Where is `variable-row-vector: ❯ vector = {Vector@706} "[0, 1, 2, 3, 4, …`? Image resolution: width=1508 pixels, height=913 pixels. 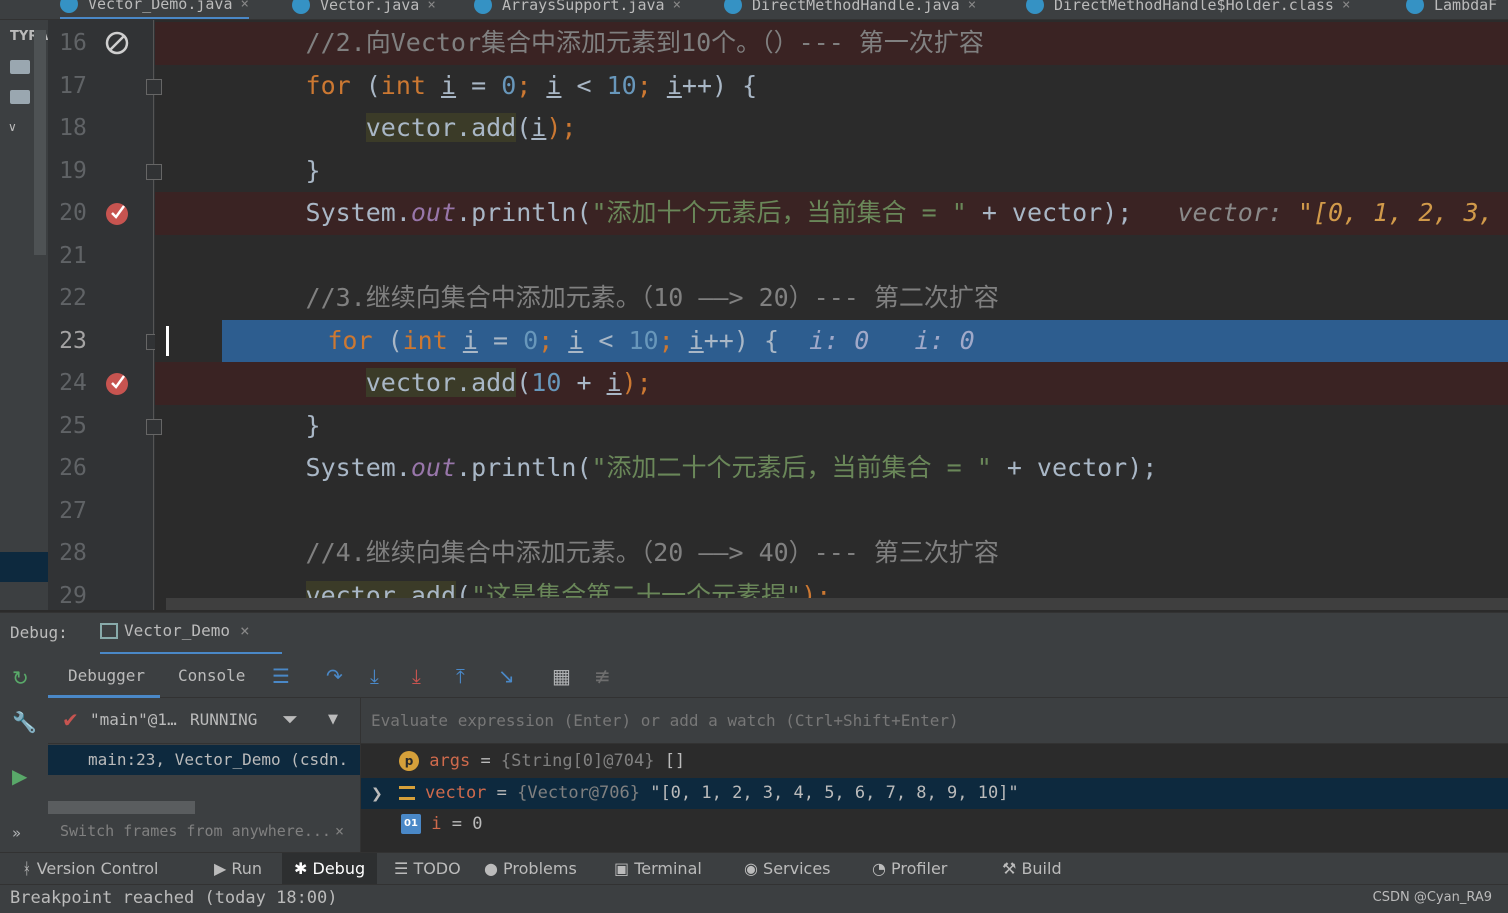 variable-row-vector: ❯ vector = {Vector@706} "[0, 1, 2, 3, 4, … is located at coordinates (934, 793).